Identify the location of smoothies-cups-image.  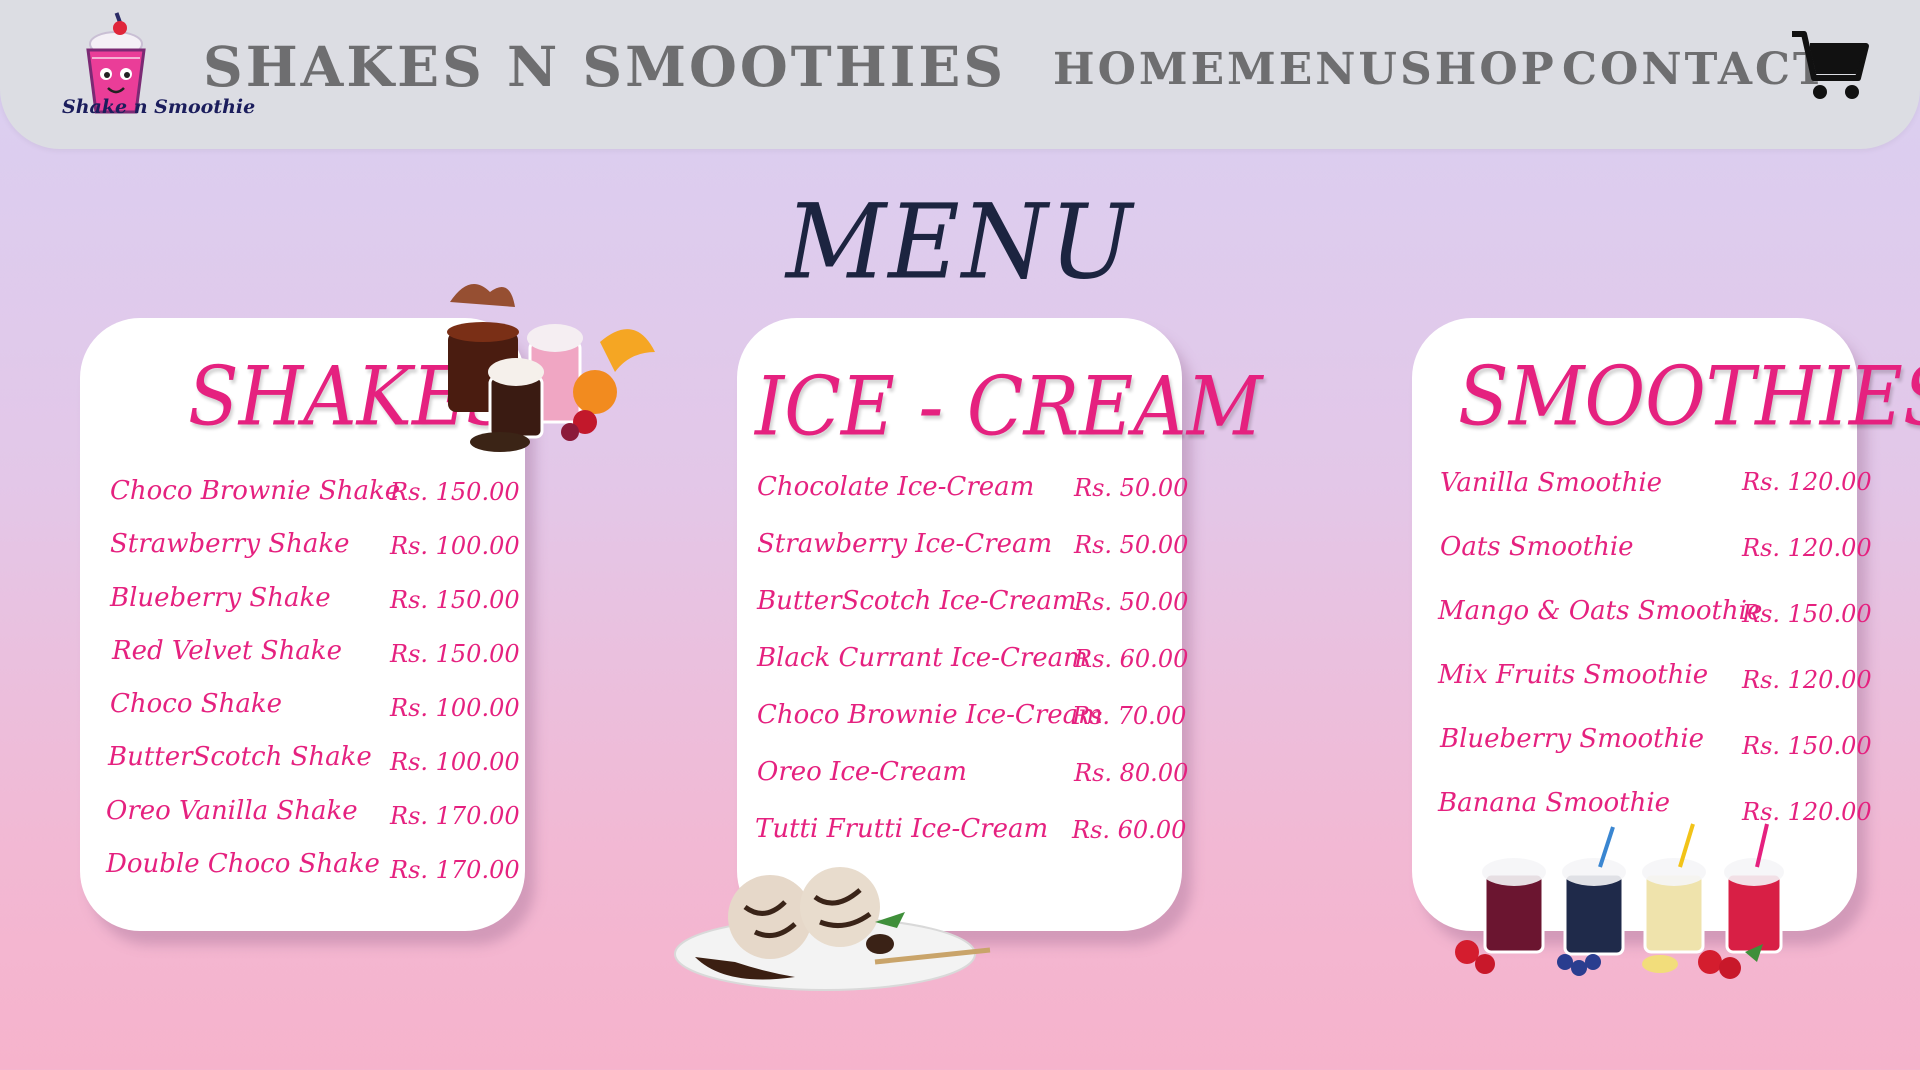
(1619, 901).